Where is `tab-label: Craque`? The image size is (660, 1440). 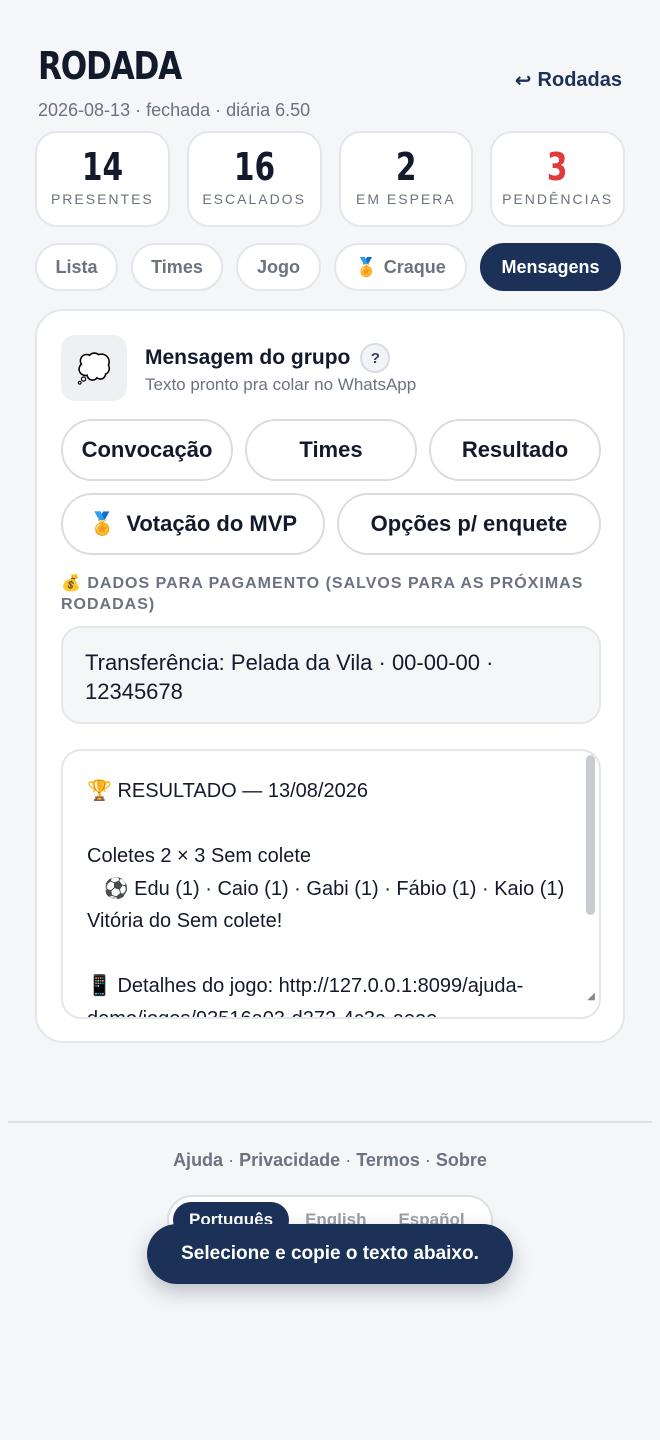
tab-label: Craque is located at coordinates (414, 266).